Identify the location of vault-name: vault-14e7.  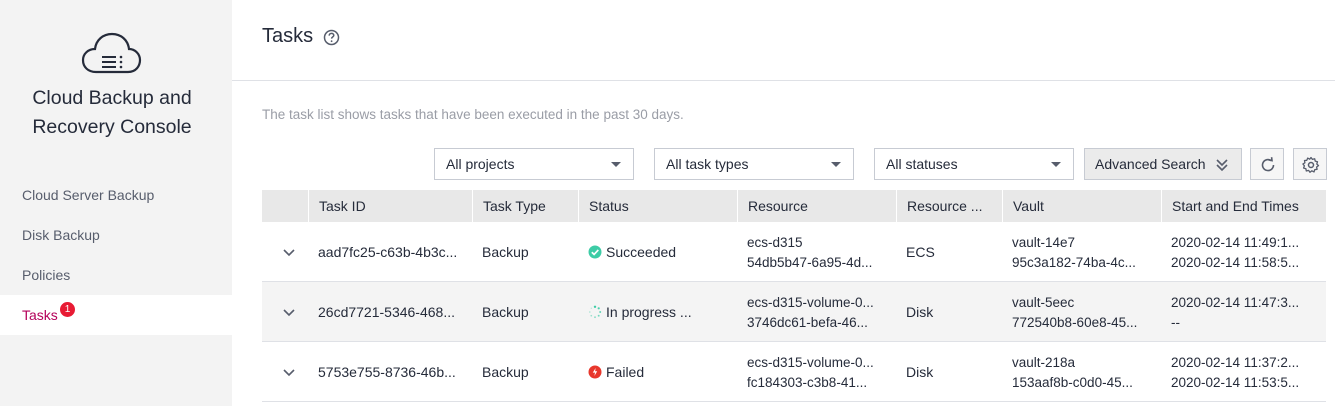
(1086, 243).